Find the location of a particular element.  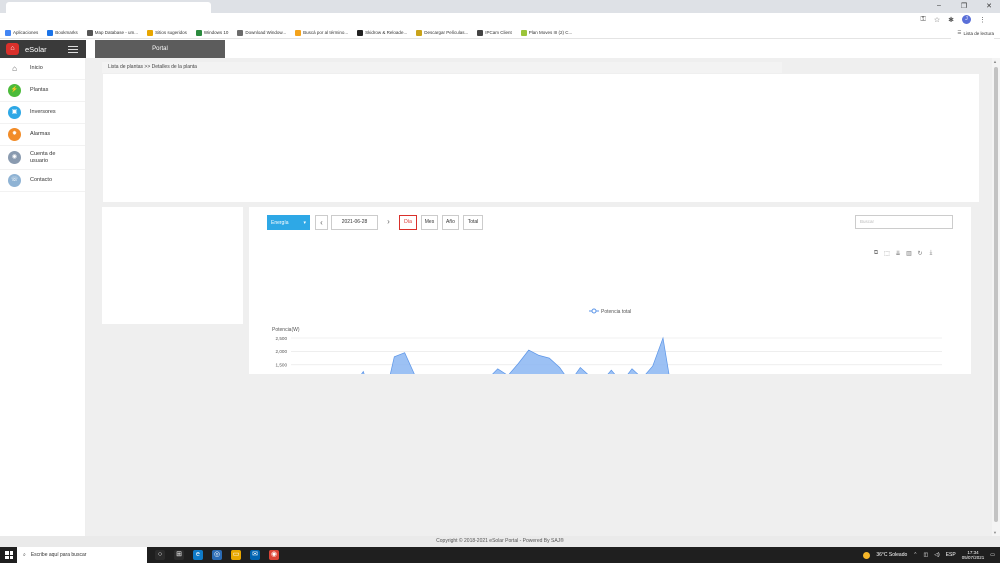

sidebar-item: ▣ Inversores is located at coordinates (42, 113).